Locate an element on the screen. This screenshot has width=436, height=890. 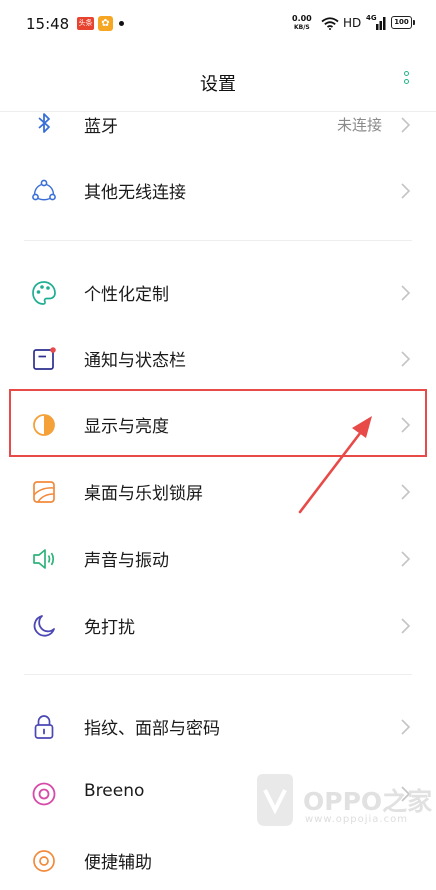
lock-icon is located at coordinates (44, 727).